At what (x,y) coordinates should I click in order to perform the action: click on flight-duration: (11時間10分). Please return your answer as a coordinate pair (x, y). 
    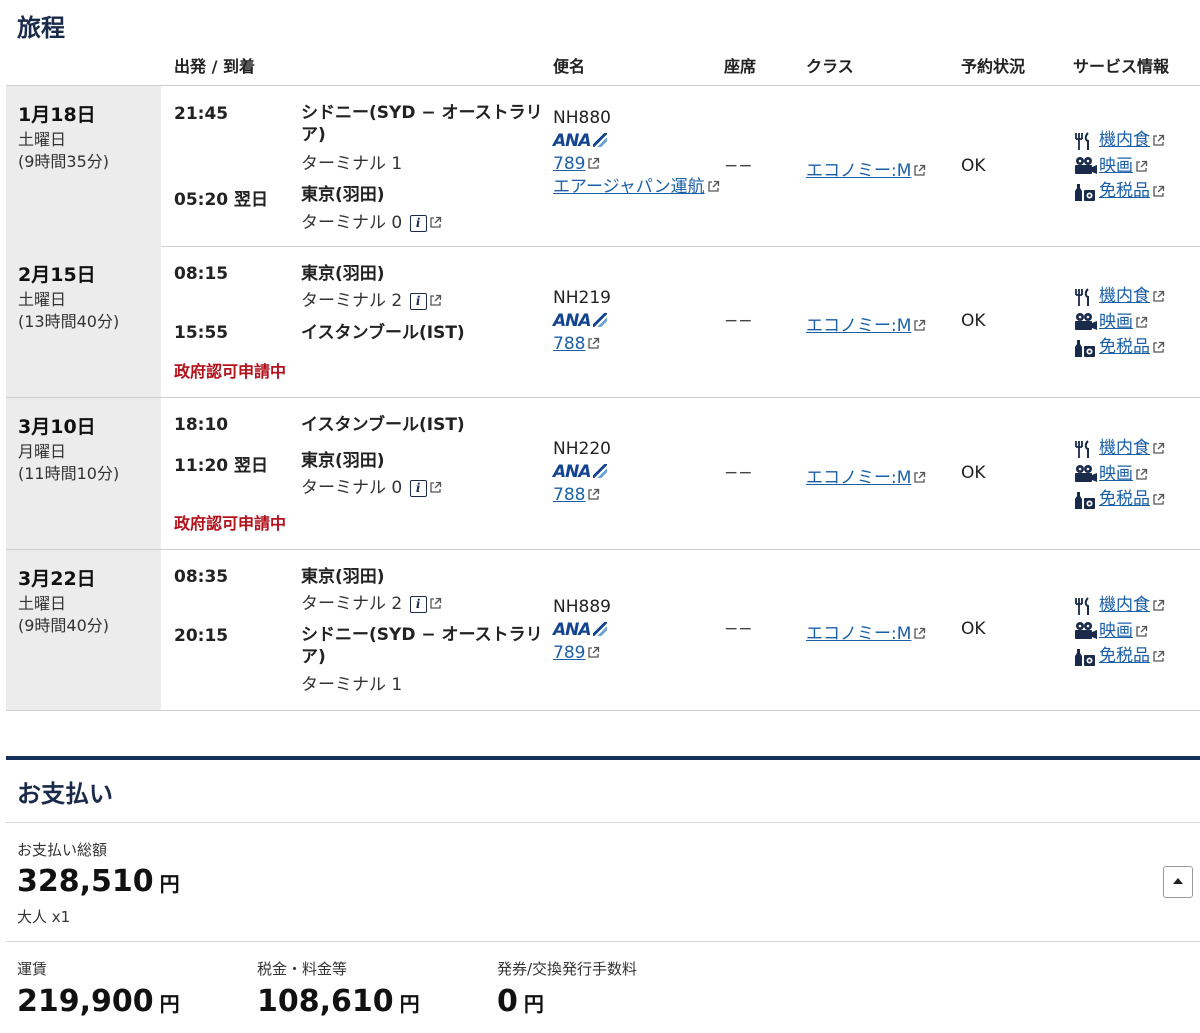
    Looking at the image, I should click on (69, 473).